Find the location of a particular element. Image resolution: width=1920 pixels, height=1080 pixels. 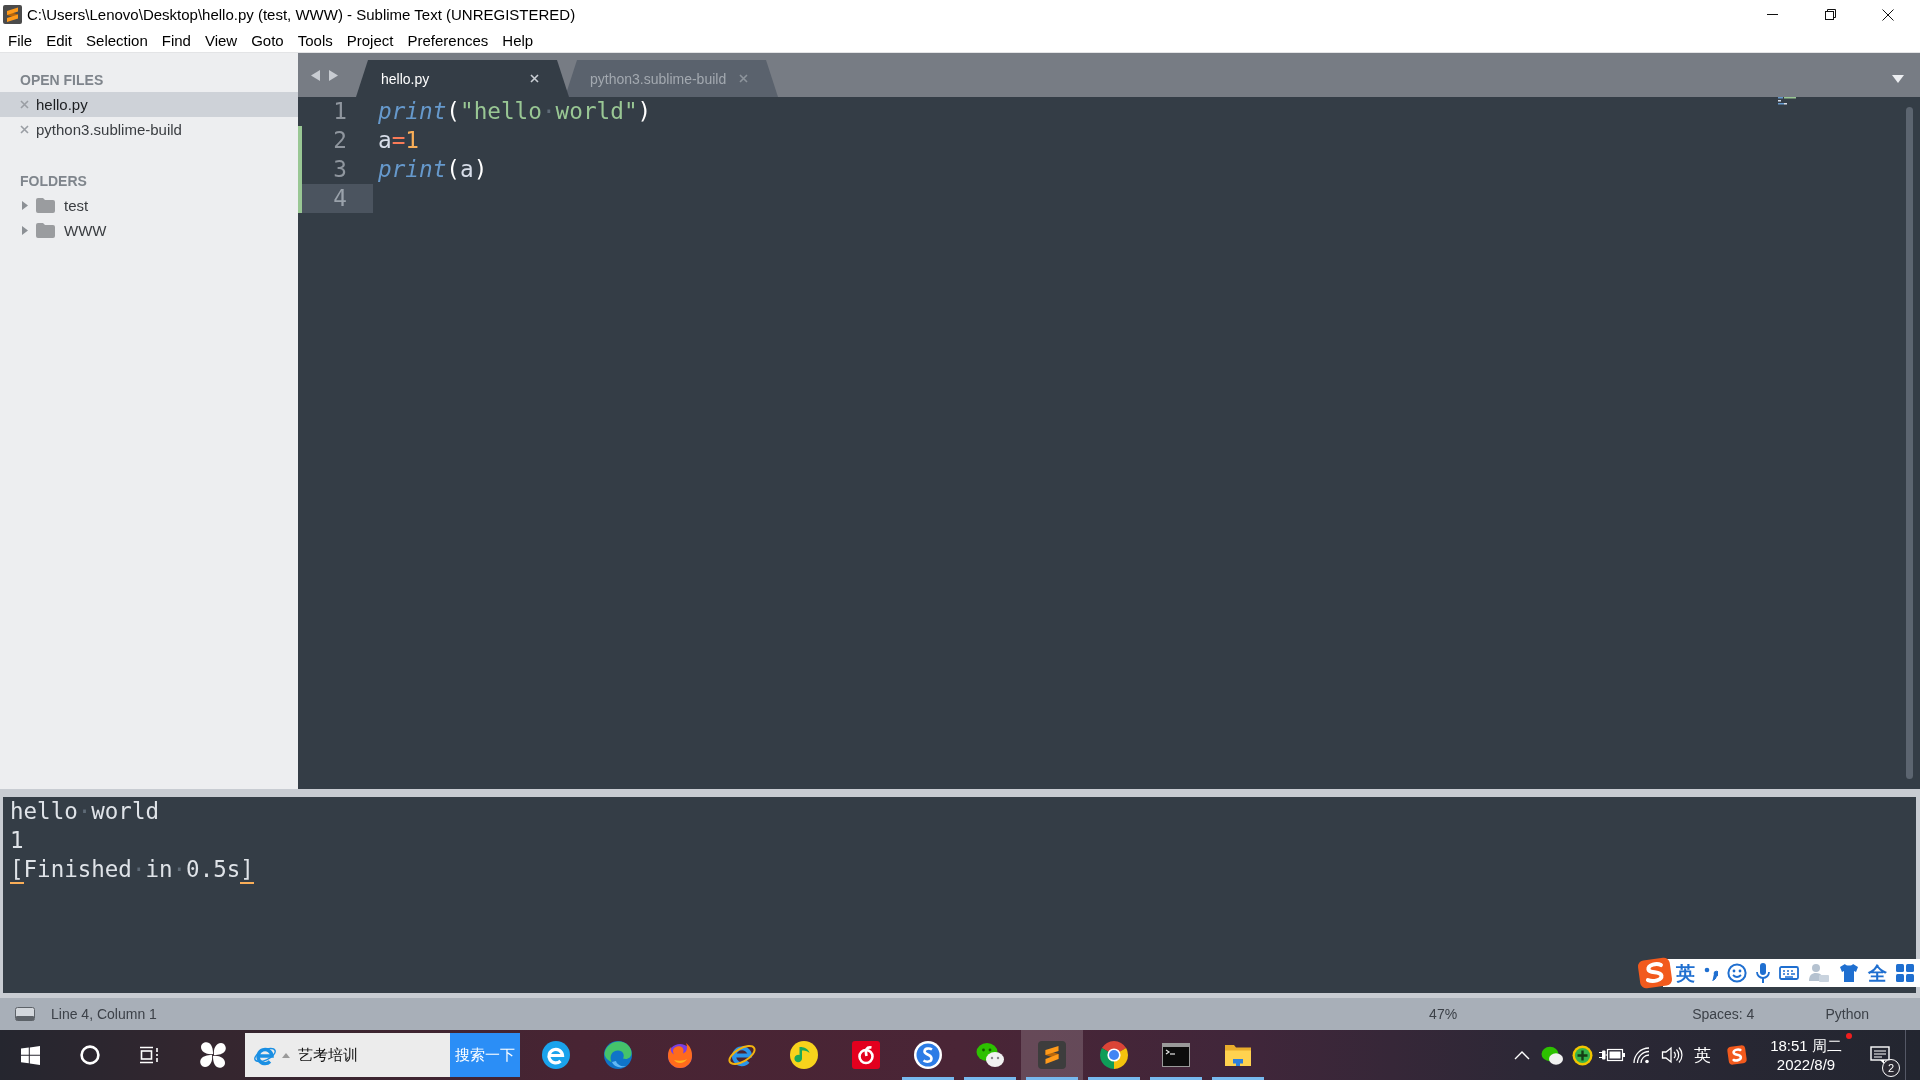

input-language-button: 英 is located at coordinates (1702, 1055).